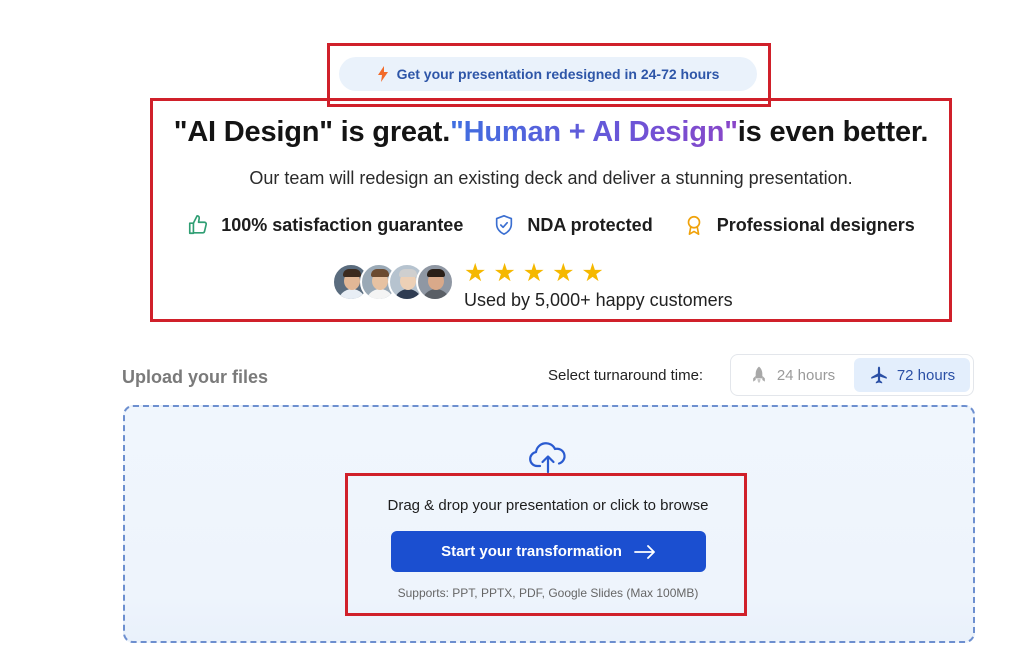 Image resolution: width=1024 pixels, height=655 pixels. What do you see at coordinates (598, 300) in the screenshot?
I see `customer-count-text: Used by 5,000+ happy customers` at bounding box center [598, 300].